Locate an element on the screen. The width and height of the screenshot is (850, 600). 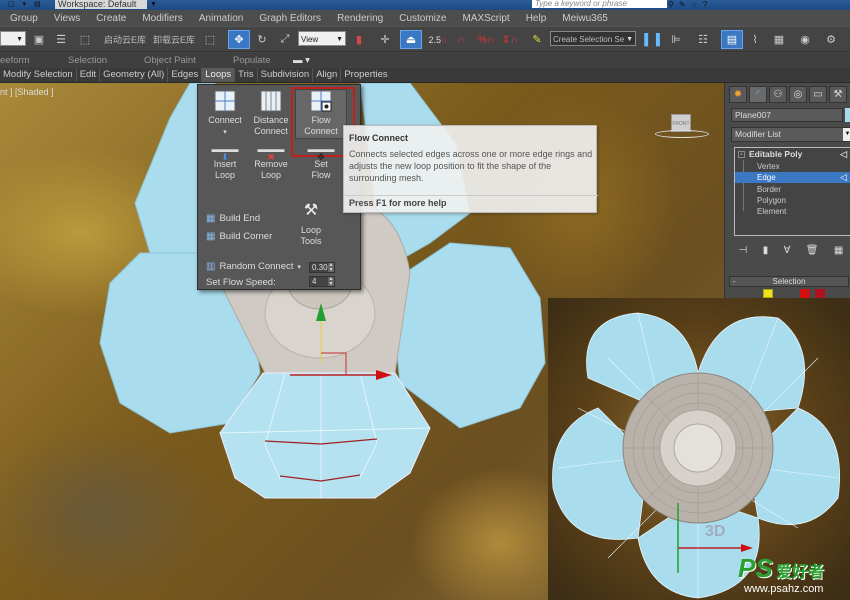
angle-snap-icon: ∩ is located at coordinates (461, 39).